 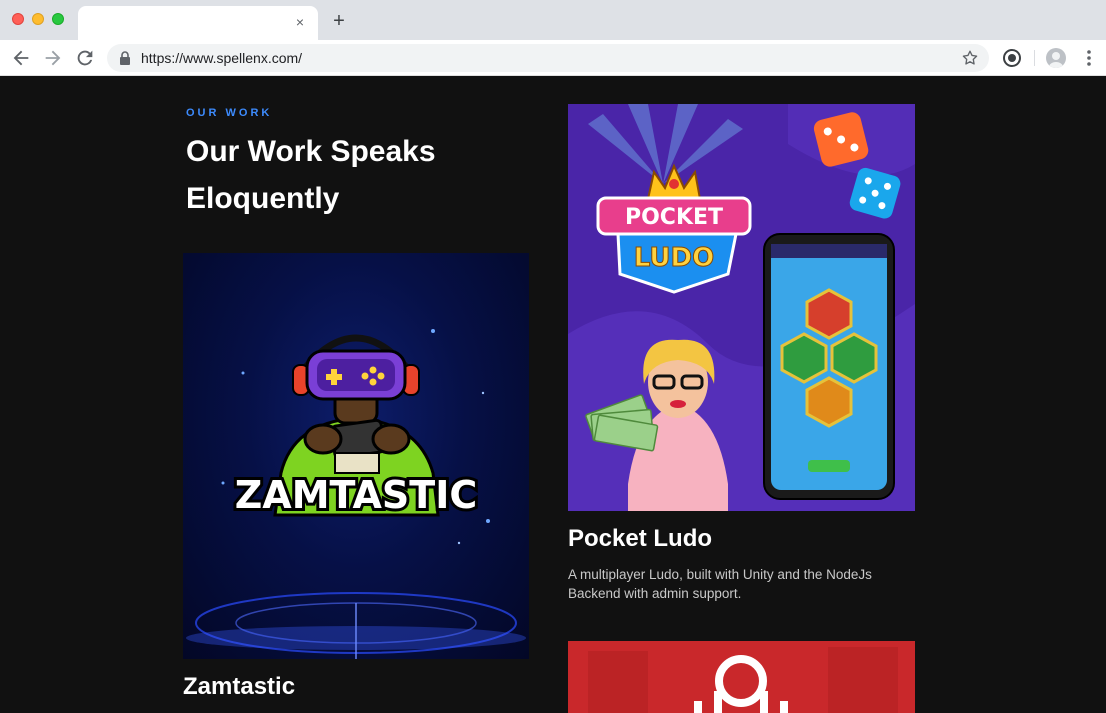 I want to click on section-eyebrow: OUR WORK, so click(x=229, y=113).